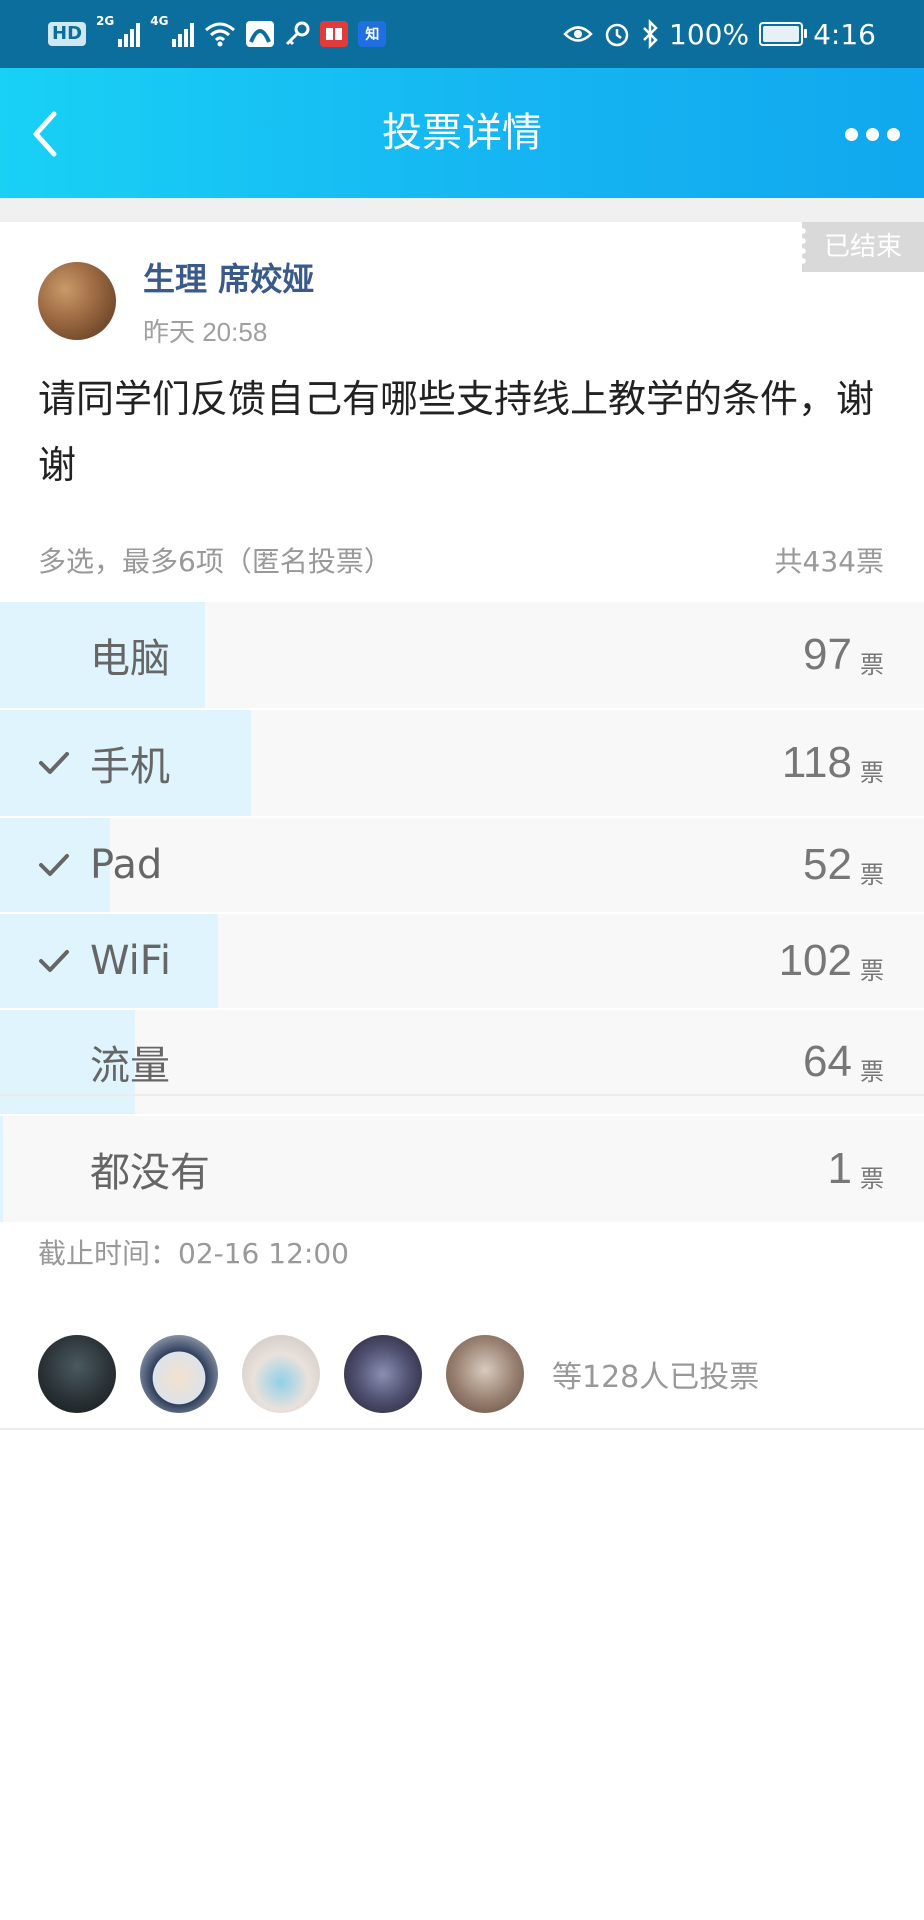  What do you see at coordinates (215, 561) in the screenshot?
I see `vote-rules: 多选，最多6项（匿名投票）` at bounding box center [215, 561].